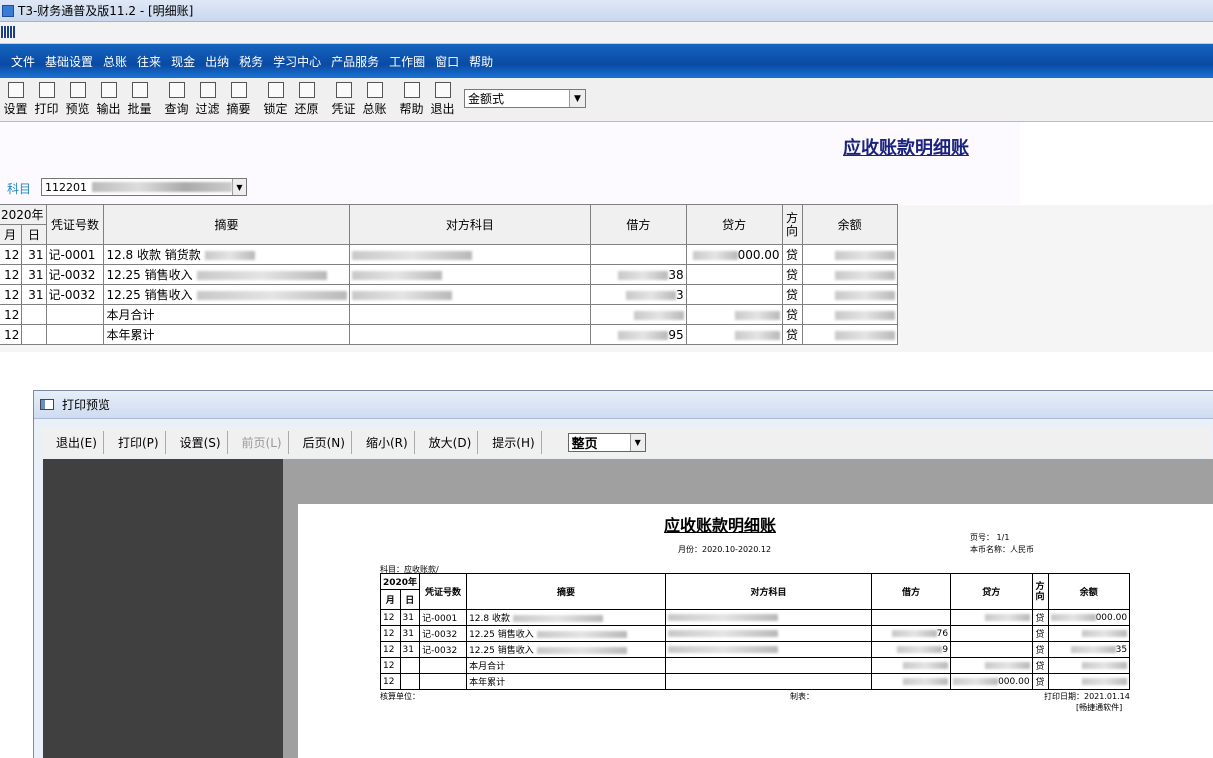 Image resolution: width=1213 pixels, height=758 pixels. I want to click on menu-item-1: 基础设置, so click(69, 61).